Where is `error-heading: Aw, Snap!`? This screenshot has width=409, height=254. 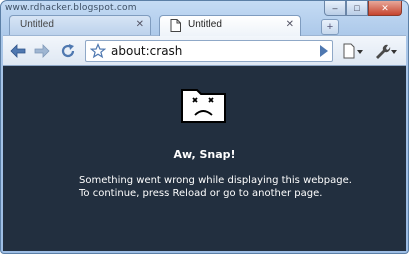 error-heading: Aw, Snap! is located at coordinates (204, 154).